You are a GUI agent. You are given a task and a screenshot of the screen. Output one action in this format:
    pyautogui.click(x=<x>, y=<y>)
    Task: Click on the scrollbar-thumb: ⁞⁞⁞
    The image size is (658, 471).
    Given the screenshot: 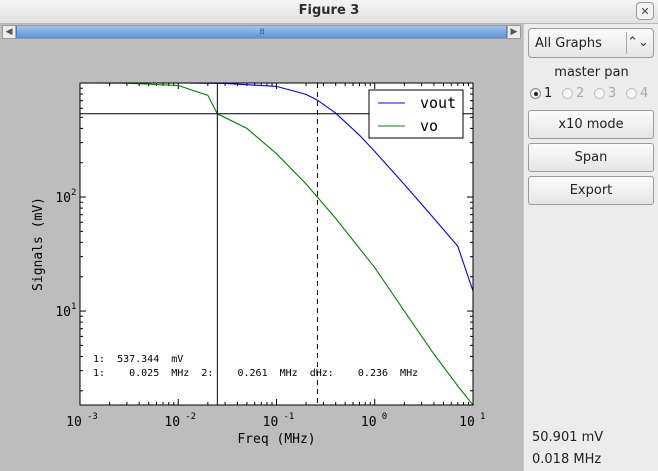 What is the action you would take?
    pyautogui.click(x=261, y=32)
    